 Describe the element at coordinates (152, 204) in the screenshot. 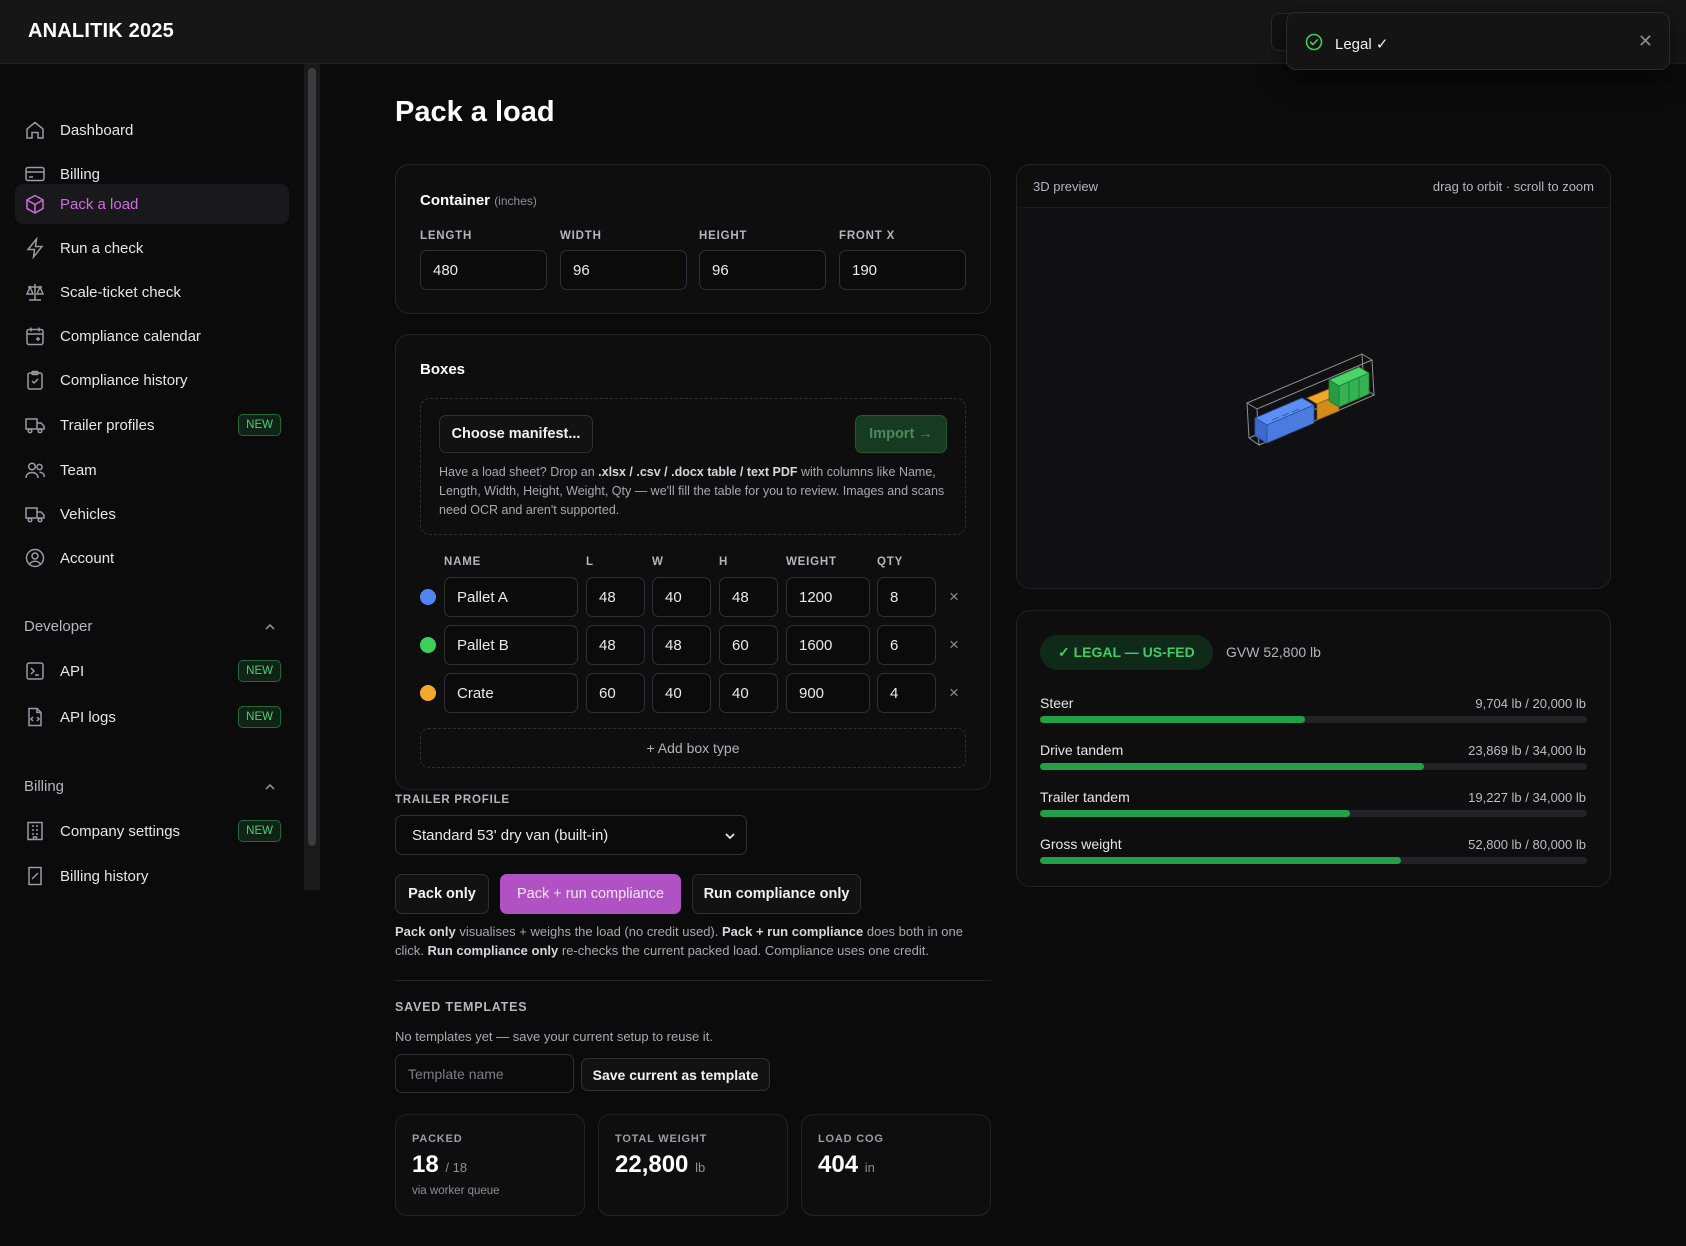

I see `sidebar-item-pack-a-load: Pack a load` at that location.